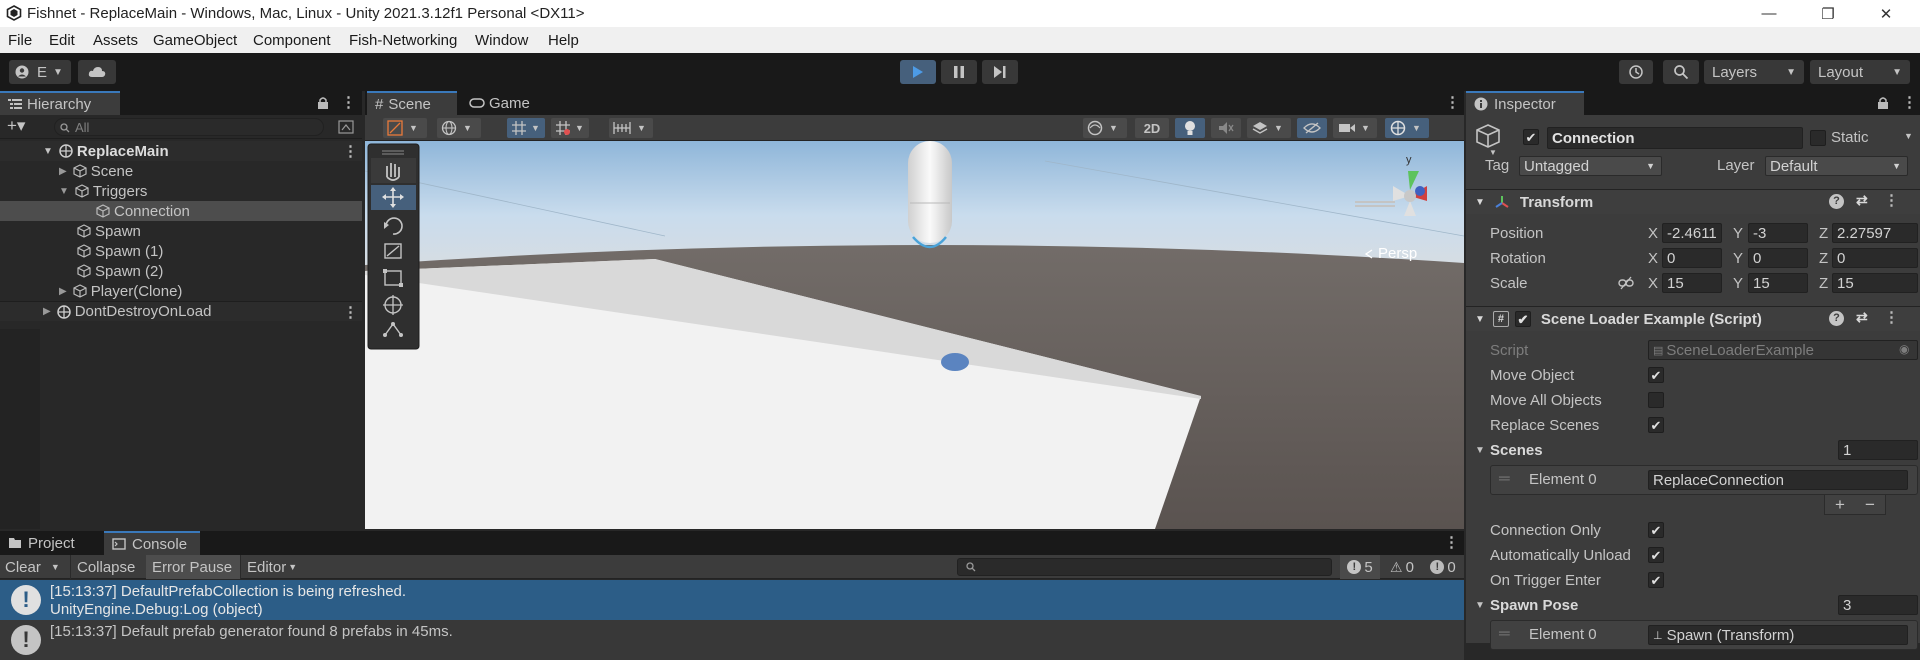 Image resolution: width=1920 pixels, height=660 pixels. Describe the element at coordinates (62, 40) in the screenshot. I see `menu-edit: Edit` at that location.